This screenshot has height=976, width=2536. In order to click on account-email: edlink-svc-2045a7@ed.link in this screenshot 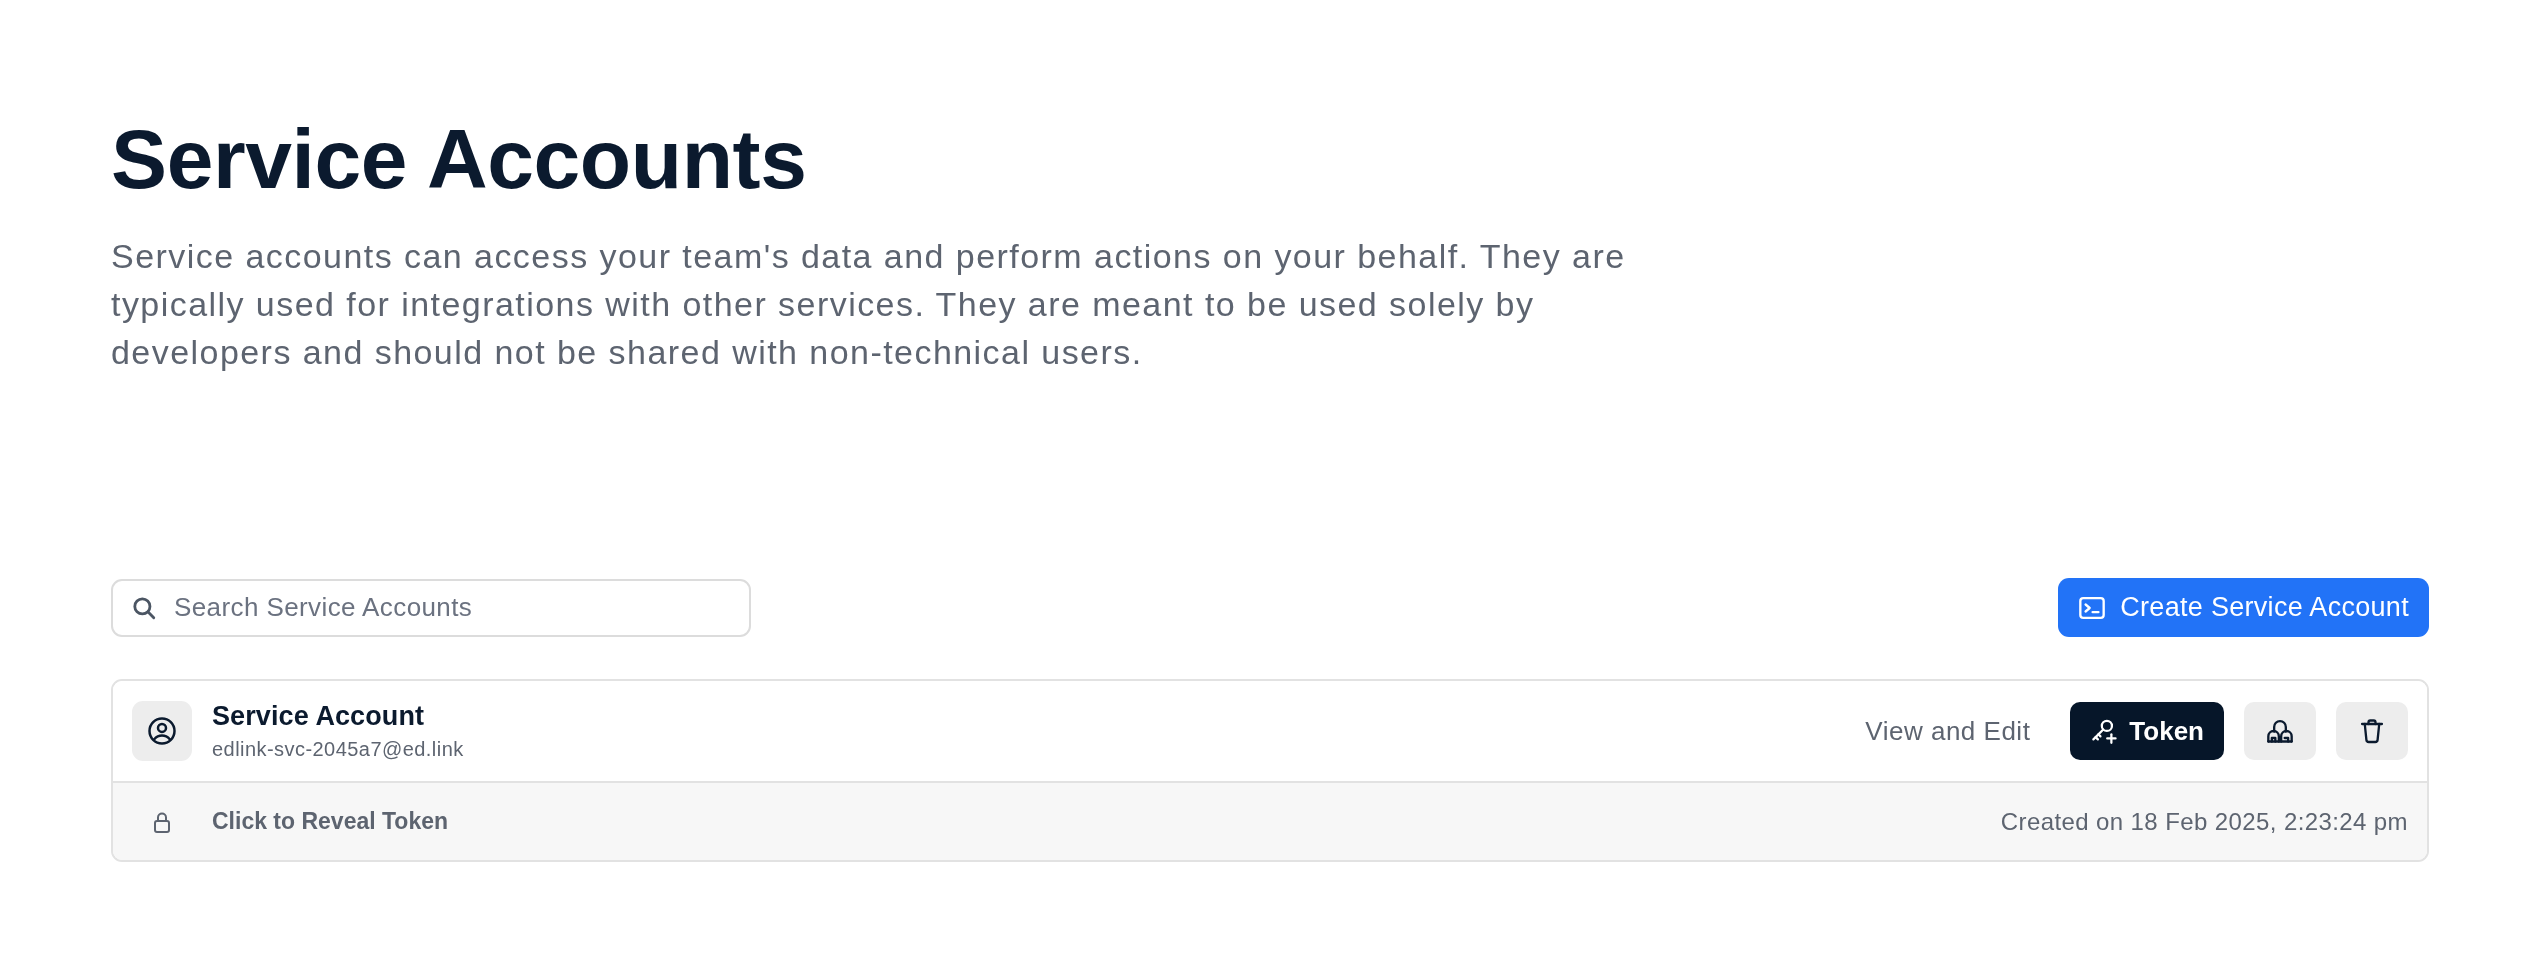, I will do `click(338, 750)`.